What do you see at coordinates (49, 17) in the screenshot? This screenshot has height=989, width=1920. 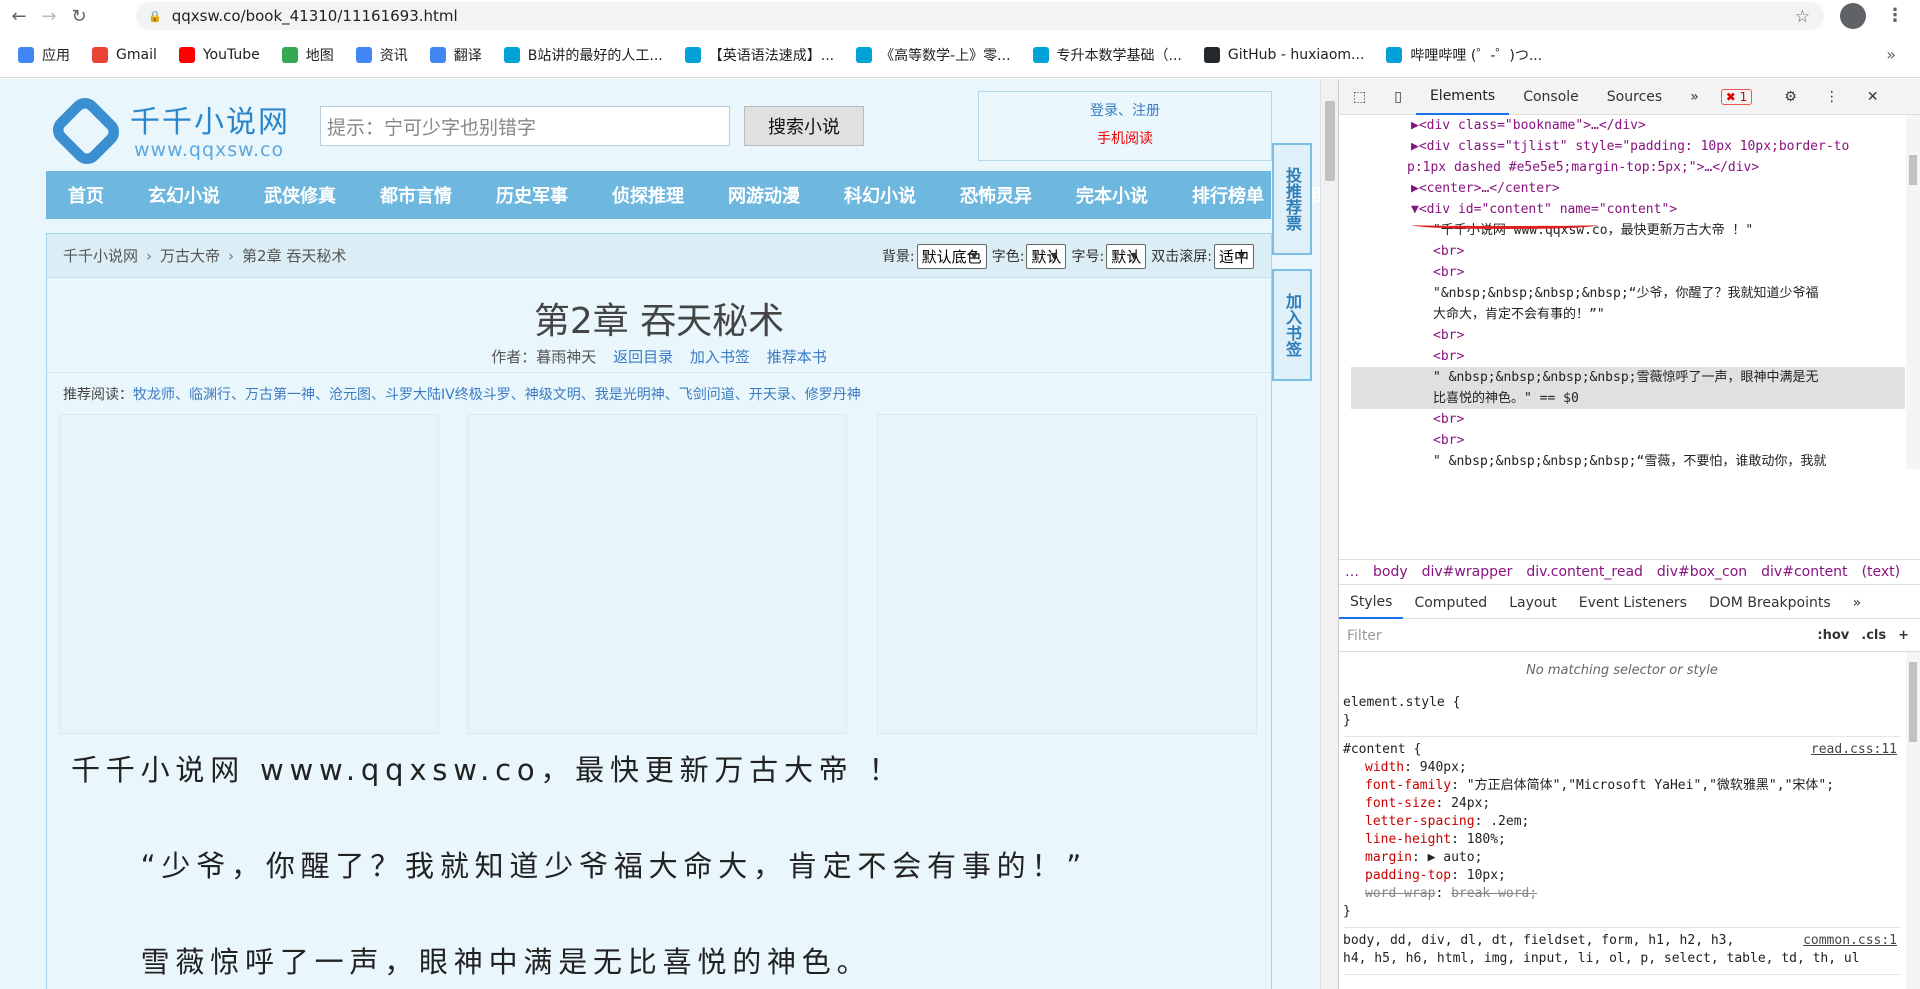 I see `forward-arrow-icon: →` at bounding box center [49, 17].